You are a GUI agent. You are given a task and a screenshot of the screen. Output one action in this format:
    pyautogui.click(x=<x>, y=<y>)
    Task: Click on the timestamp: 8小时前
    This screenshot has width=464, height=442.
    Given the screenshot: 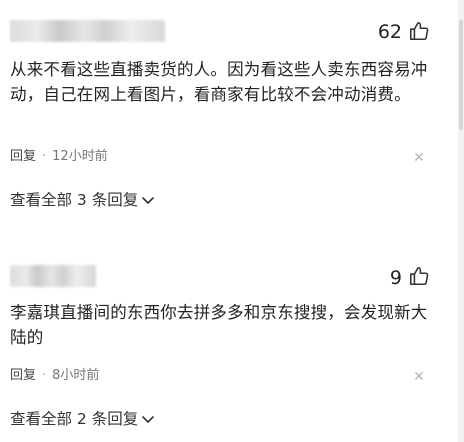 What is the action you would take?
    pyautogui.click(x=76, y=375)
    